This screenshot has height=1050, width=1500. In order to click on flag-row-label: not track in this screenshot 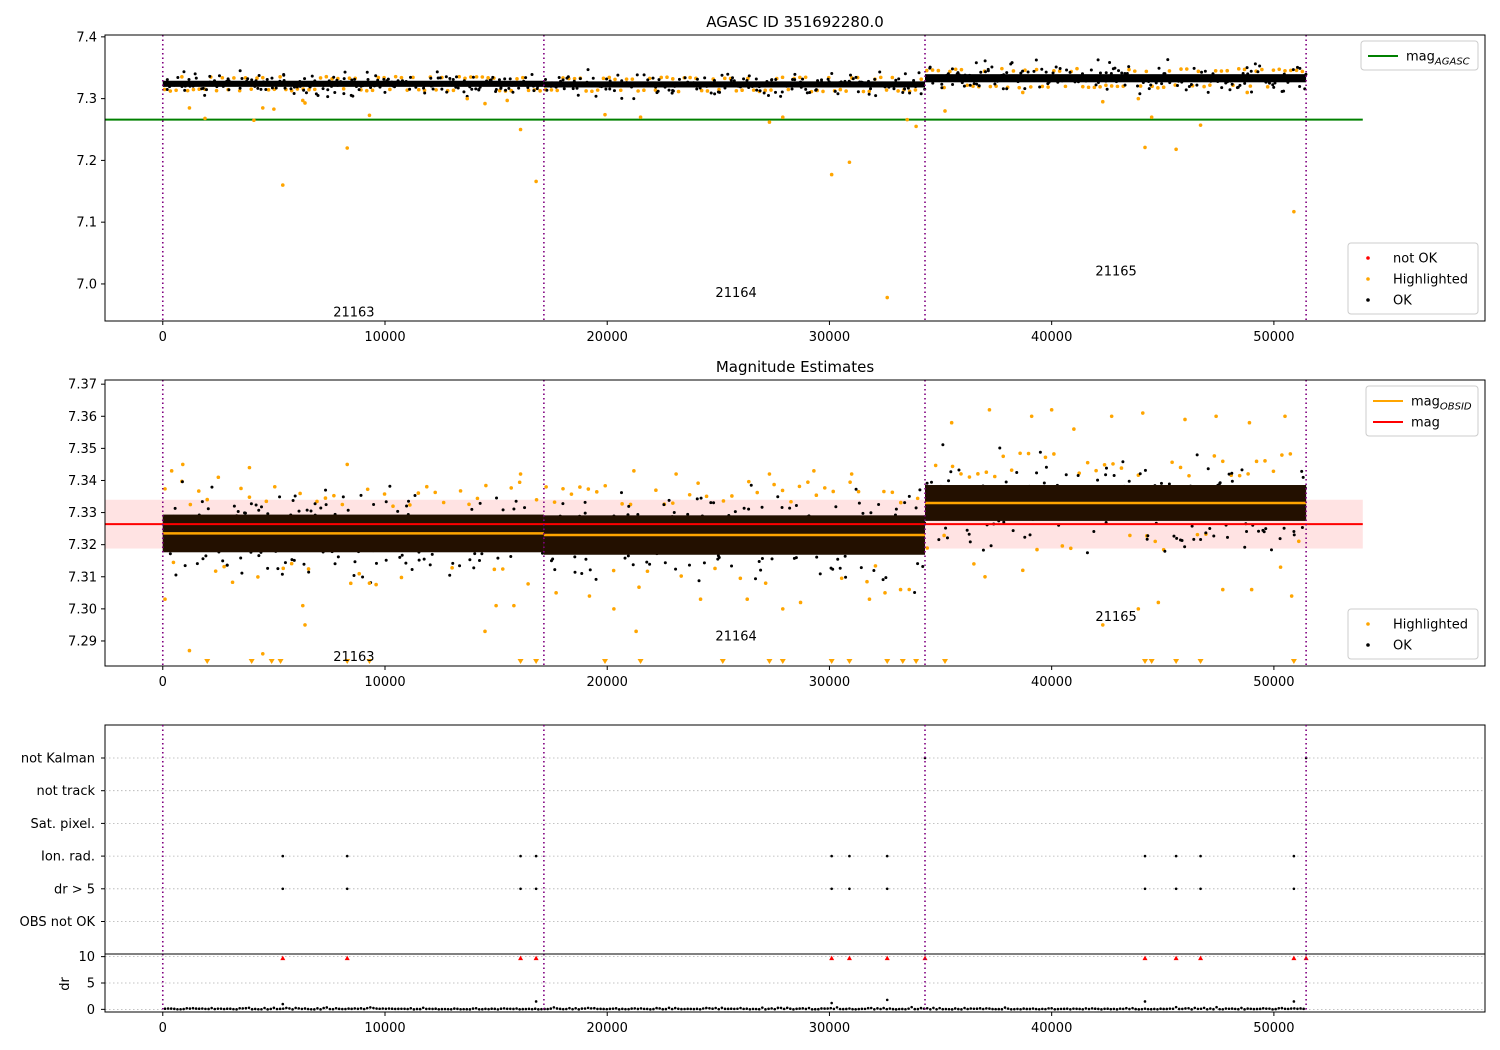, I will do `click(65, 791)`.